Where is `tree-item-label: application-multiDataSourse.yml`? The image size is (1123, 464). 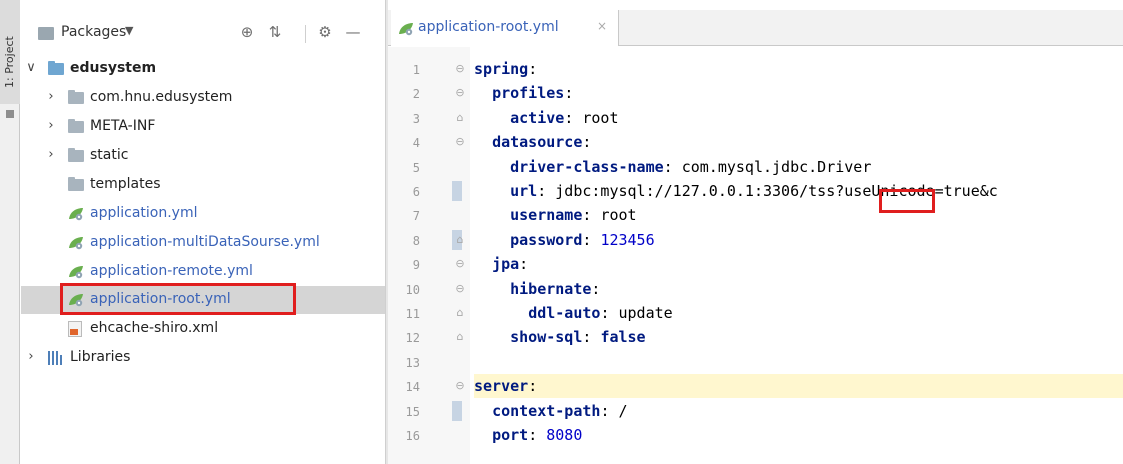 tree-item-label: application-multiDataSourse.yml is located at coordinates (205, 242).